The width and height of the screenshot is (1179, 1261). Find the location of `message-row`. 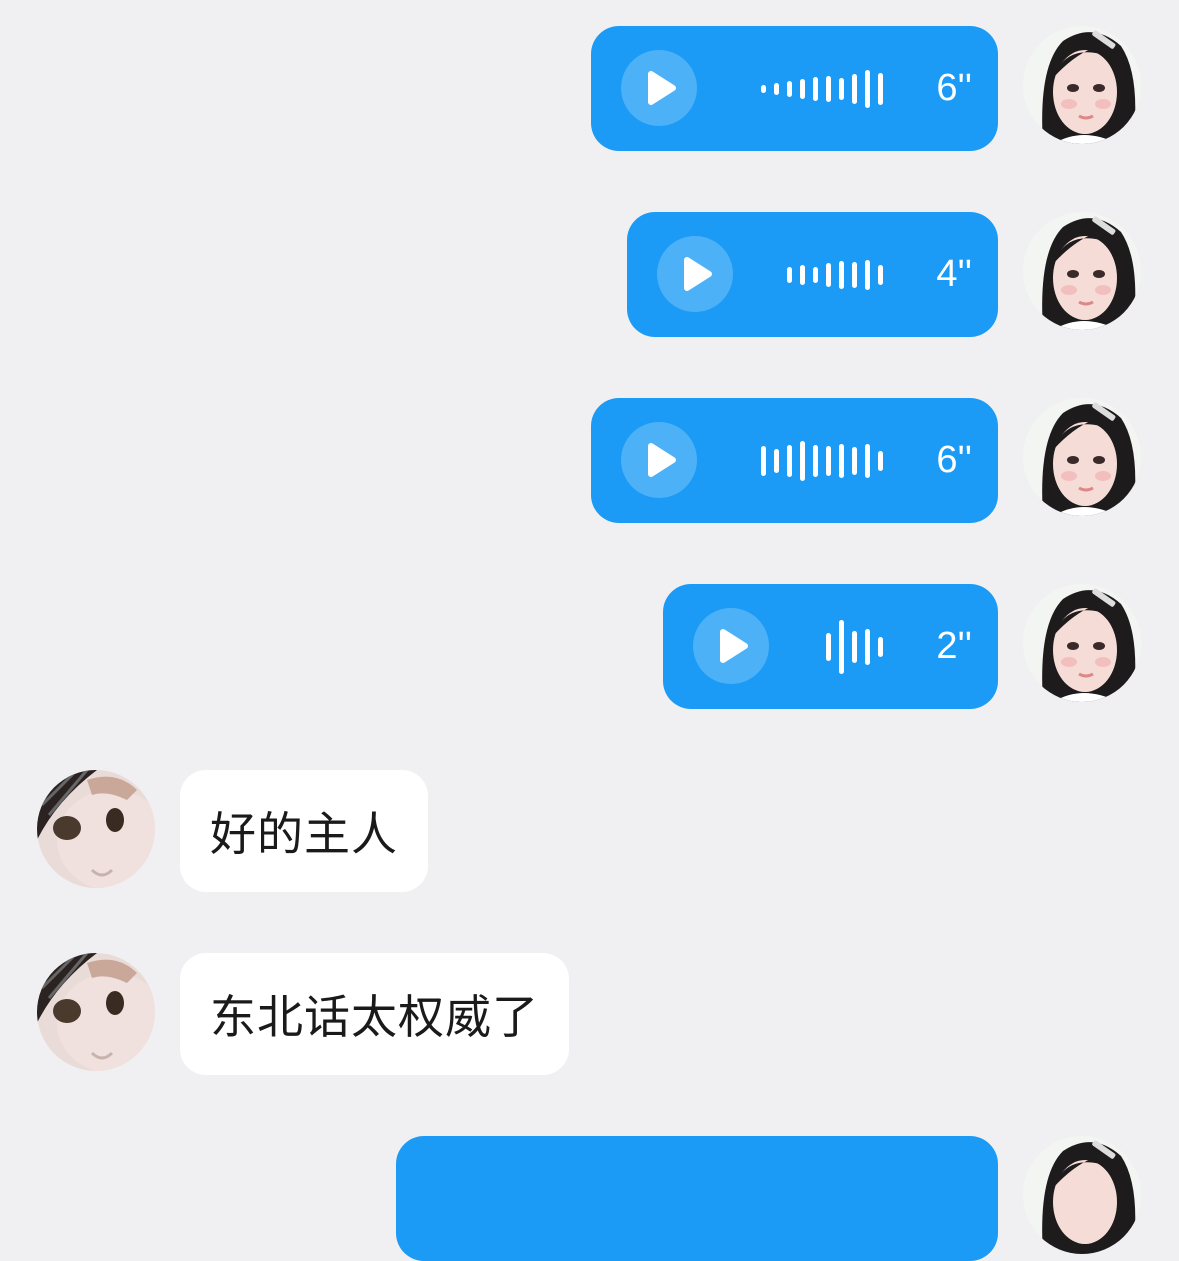

message-row is located at coordinates (589, 1198).